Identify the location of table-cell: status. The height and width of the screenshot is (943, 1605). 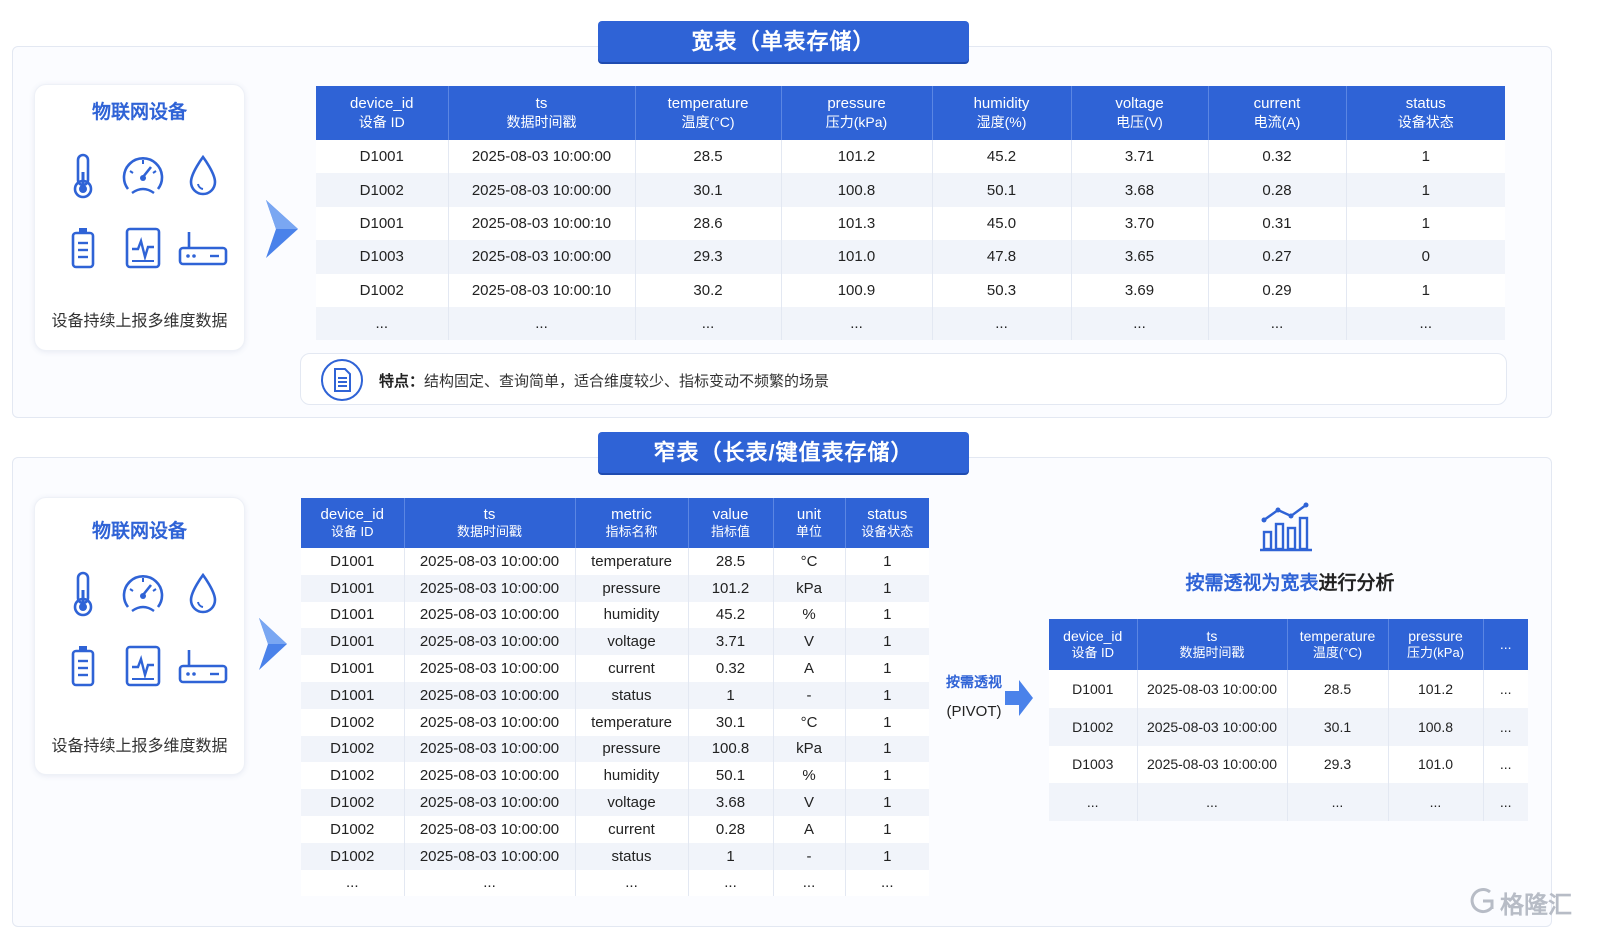
(632, 695).